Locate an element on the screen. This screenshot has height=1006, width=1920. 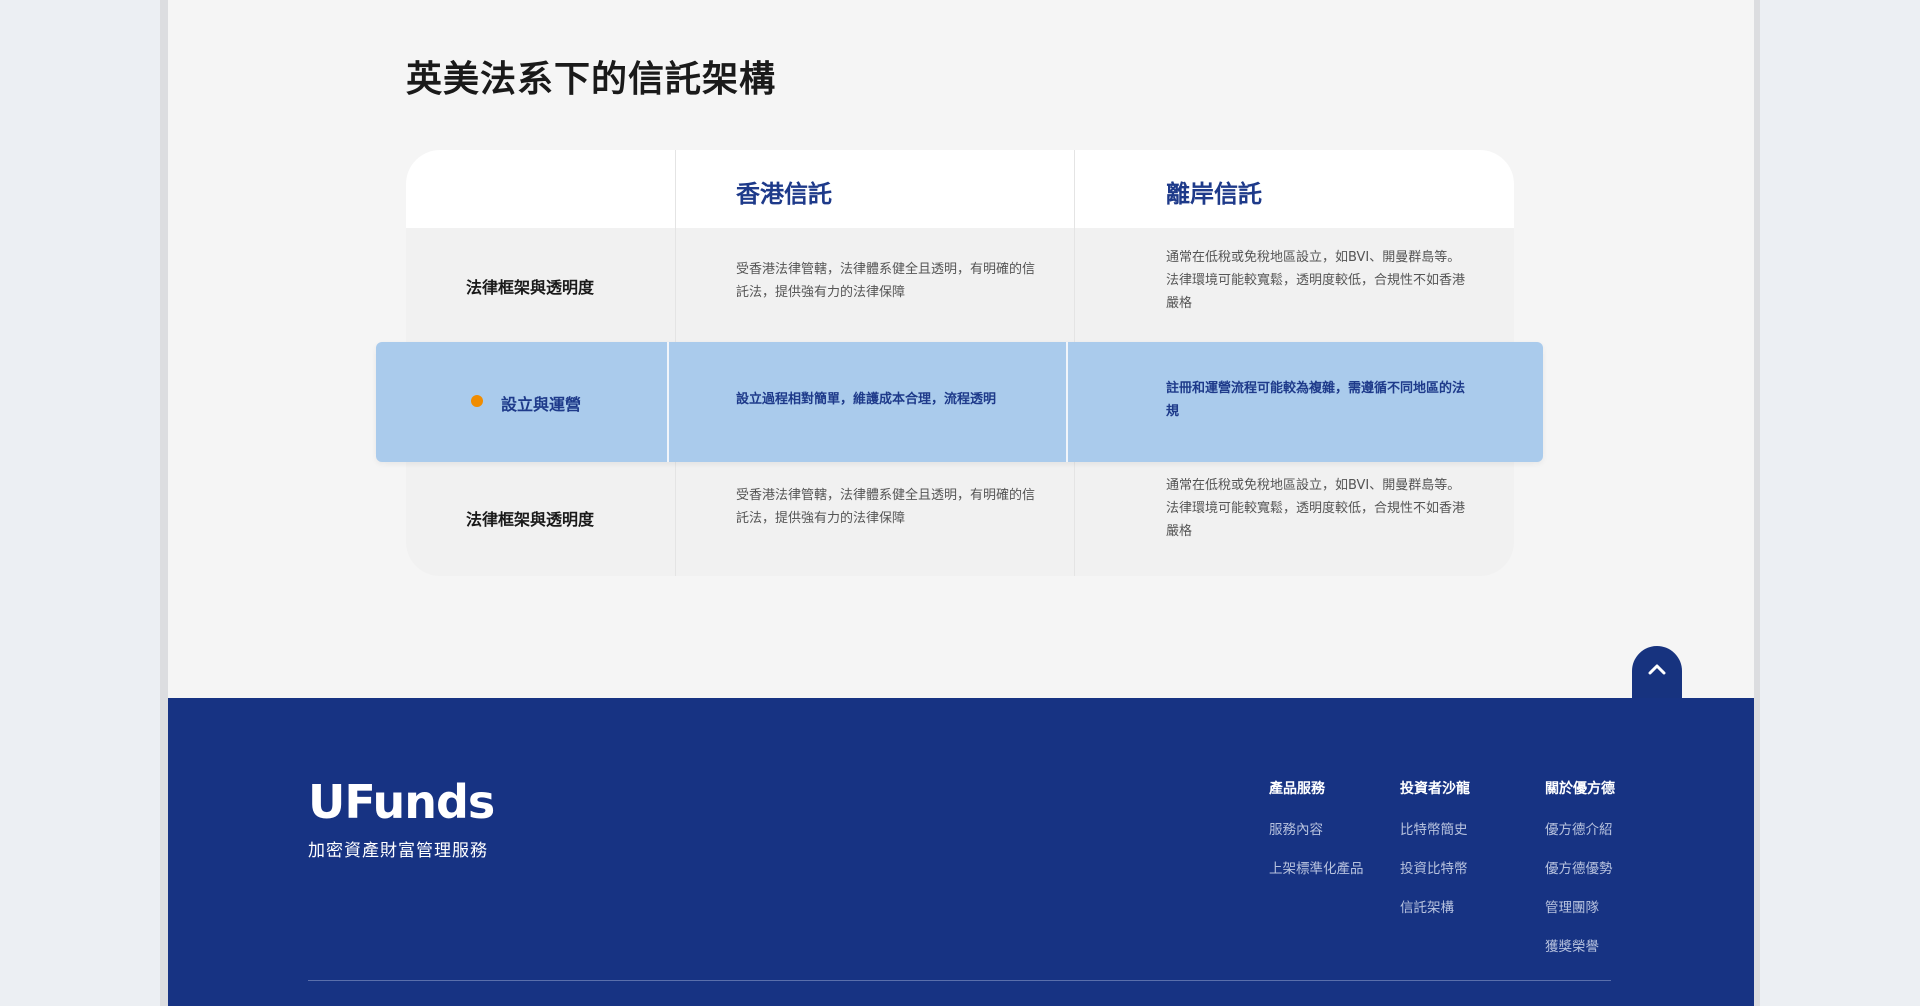
footer-link-awards: 獲獎榮譽 is located at coordinates (1580, 945).